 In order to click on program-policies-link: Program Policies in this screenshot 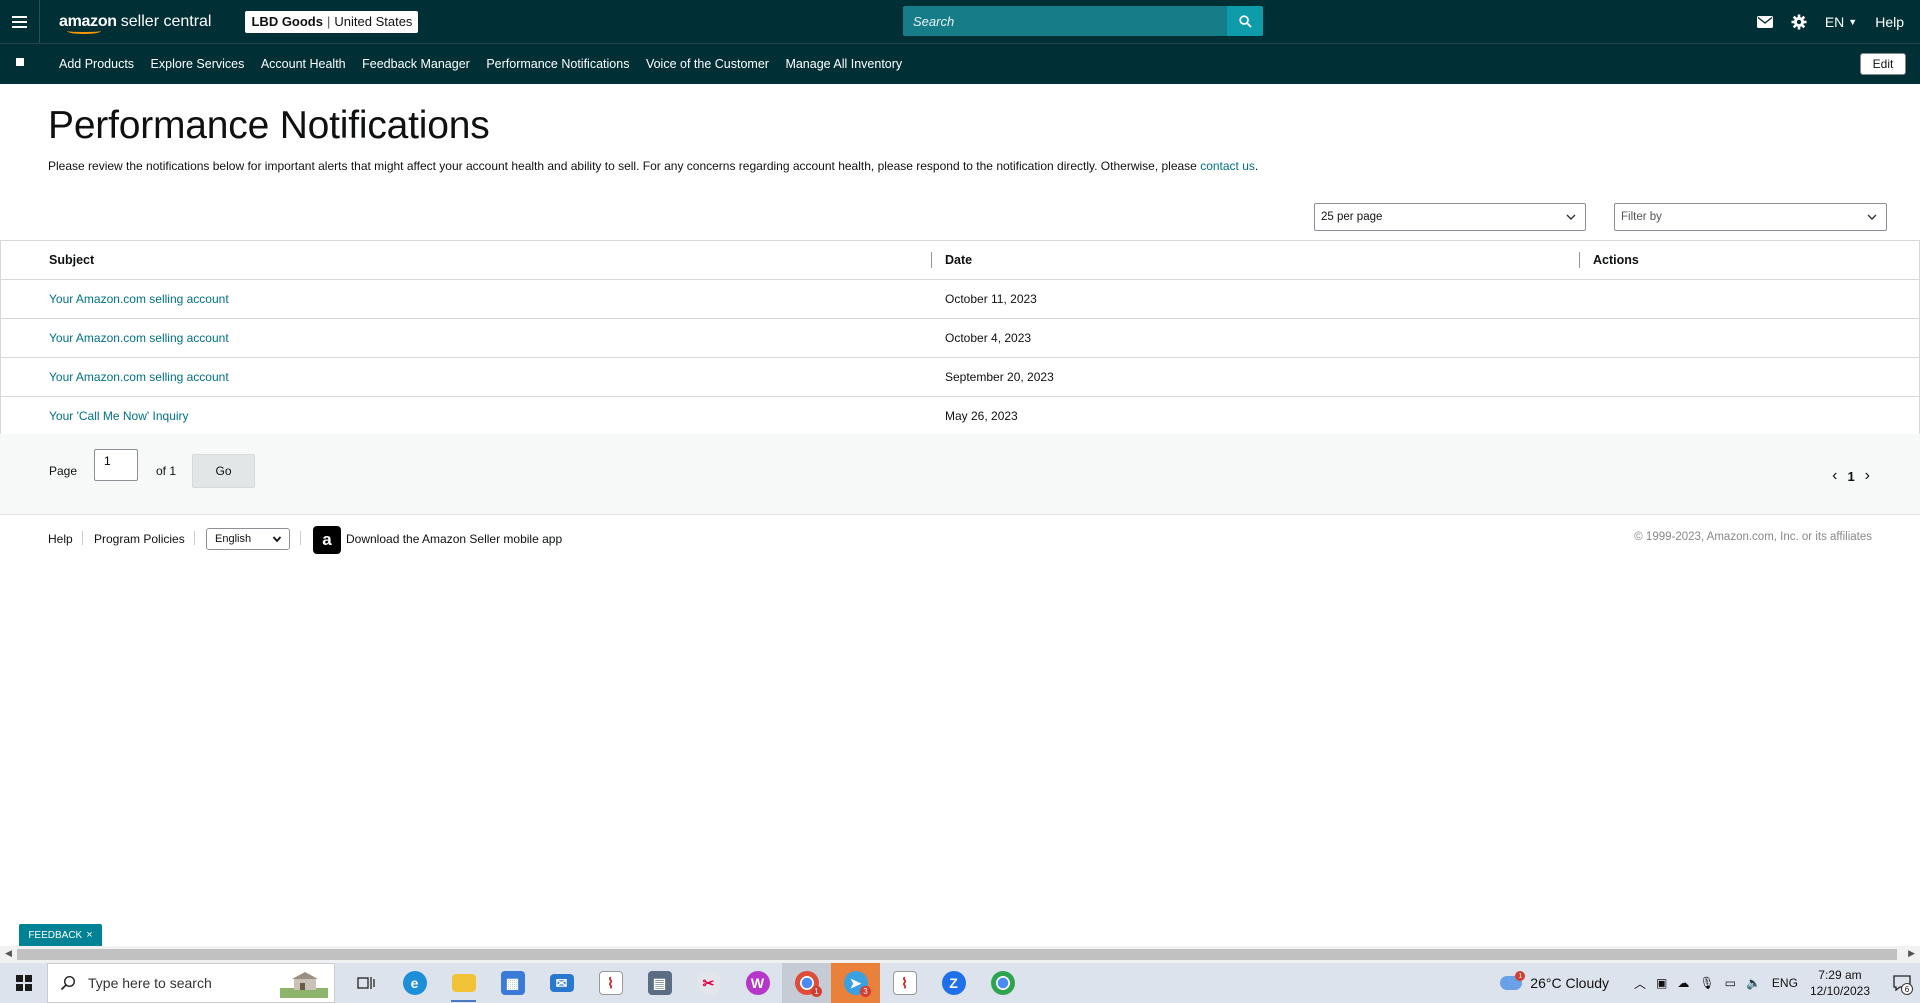, I will do `click(139, 539)`.